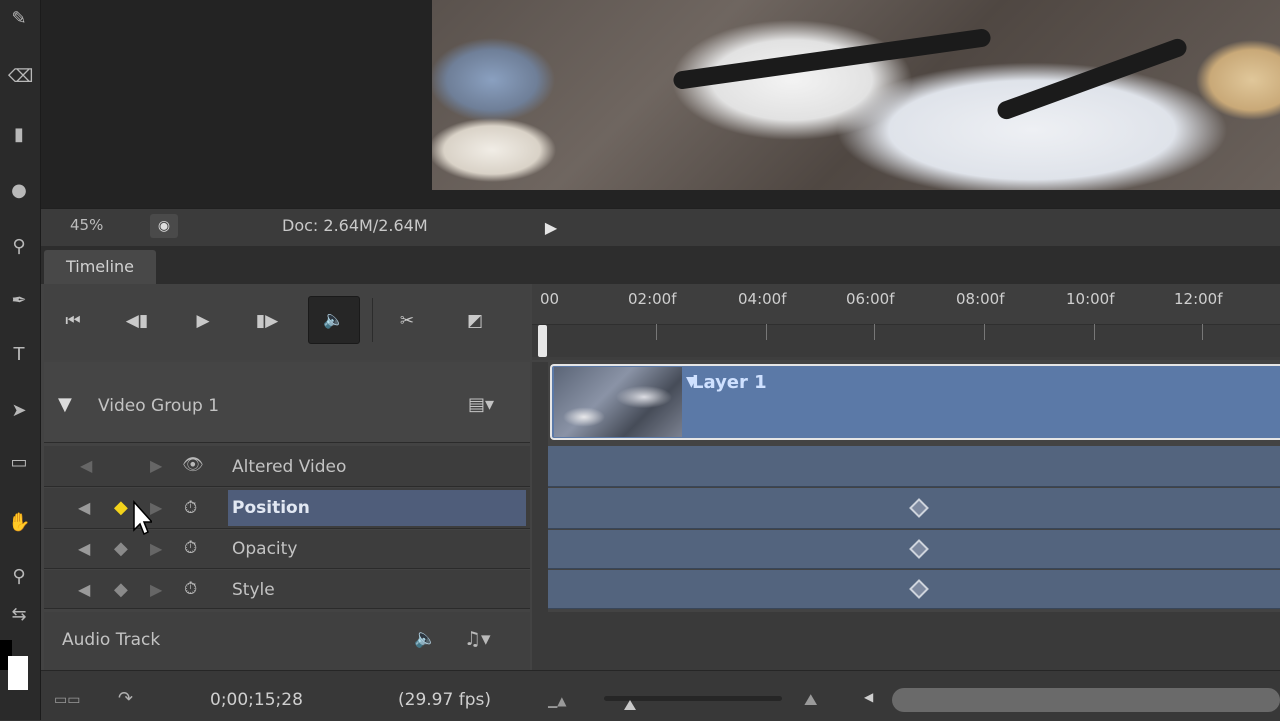  What do you see at coordinates (193, 465) in the screenshot?
I see `eye-icon: 👁` at bounding box center [193, 465].